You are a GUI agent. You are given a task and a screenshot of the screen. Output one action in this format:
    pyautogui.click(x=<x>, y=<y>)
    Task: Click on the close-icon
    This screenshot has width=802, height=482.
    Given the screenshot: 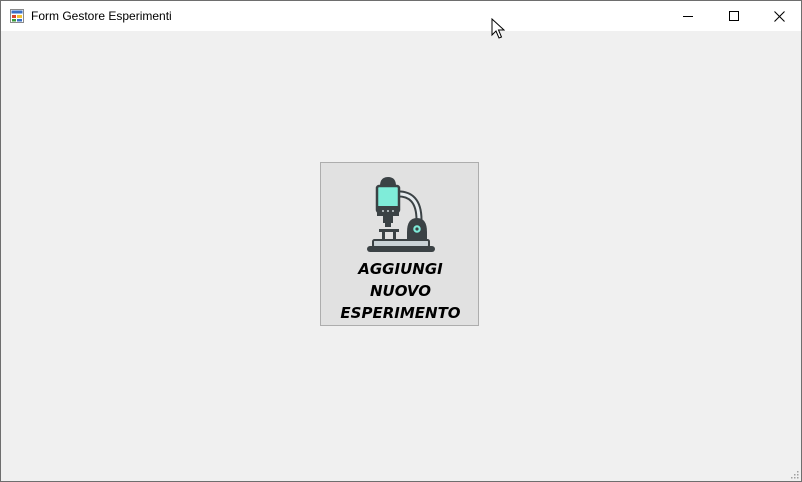 What is the action you would take?
    pyautogui.click(x=779, y=16)
    